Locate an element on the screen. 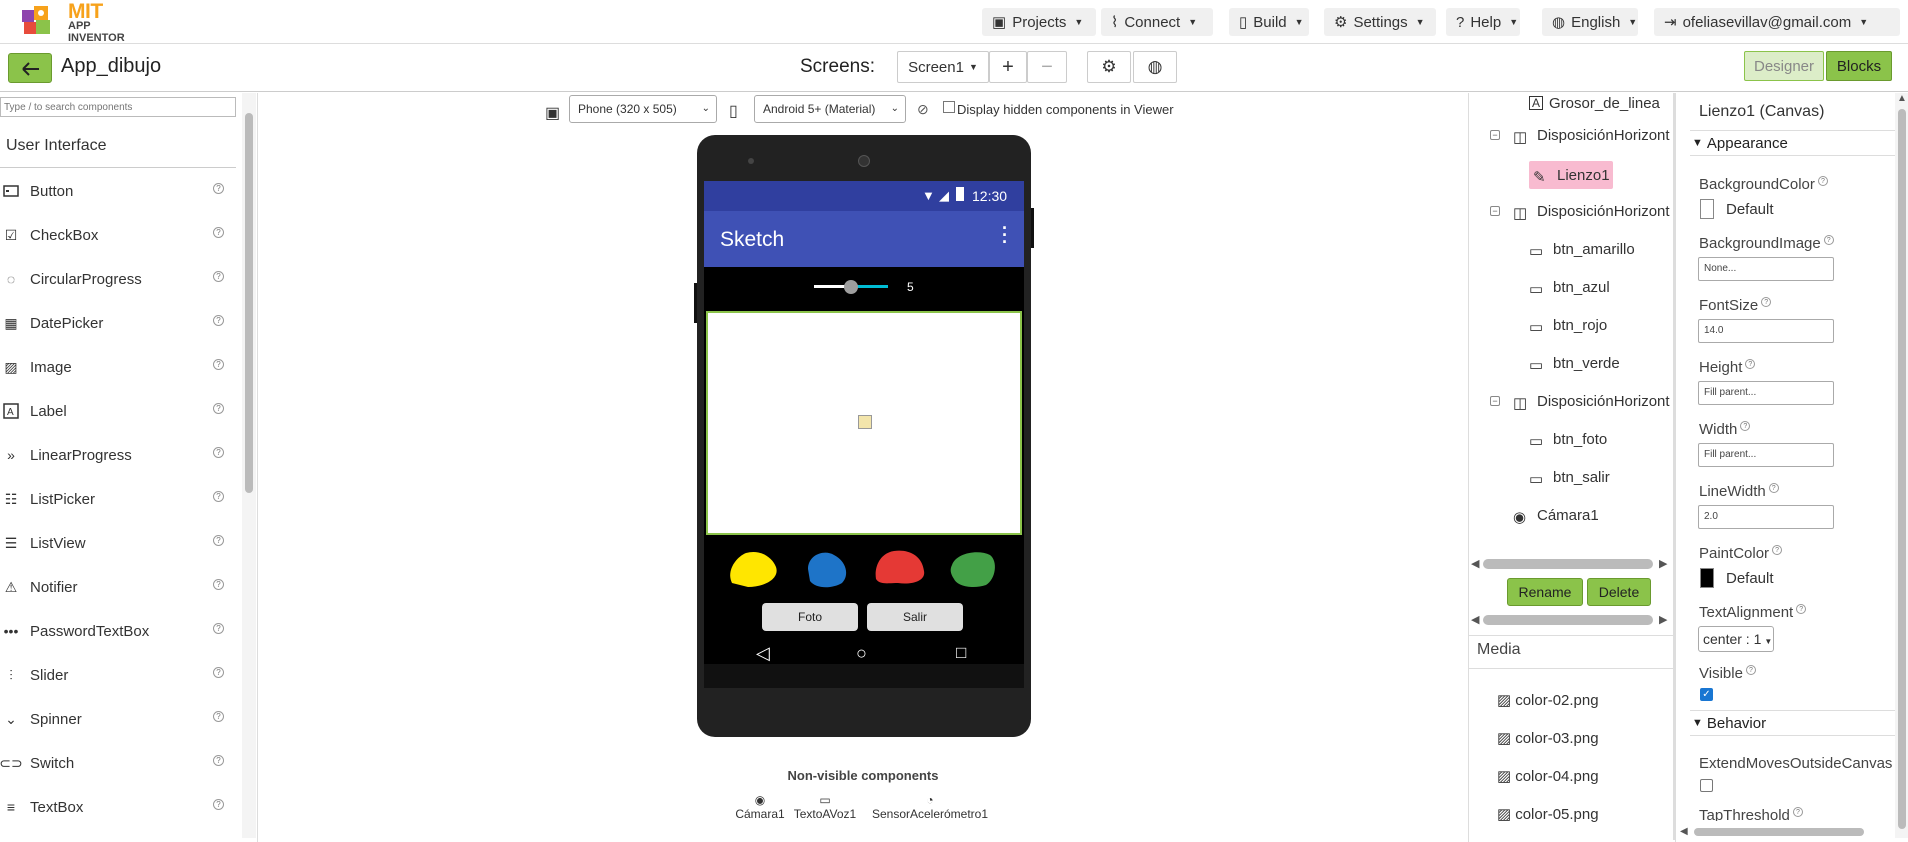 The image size is (1908, 842). hidden-components-checkbox is located at coordinates (949, 107).